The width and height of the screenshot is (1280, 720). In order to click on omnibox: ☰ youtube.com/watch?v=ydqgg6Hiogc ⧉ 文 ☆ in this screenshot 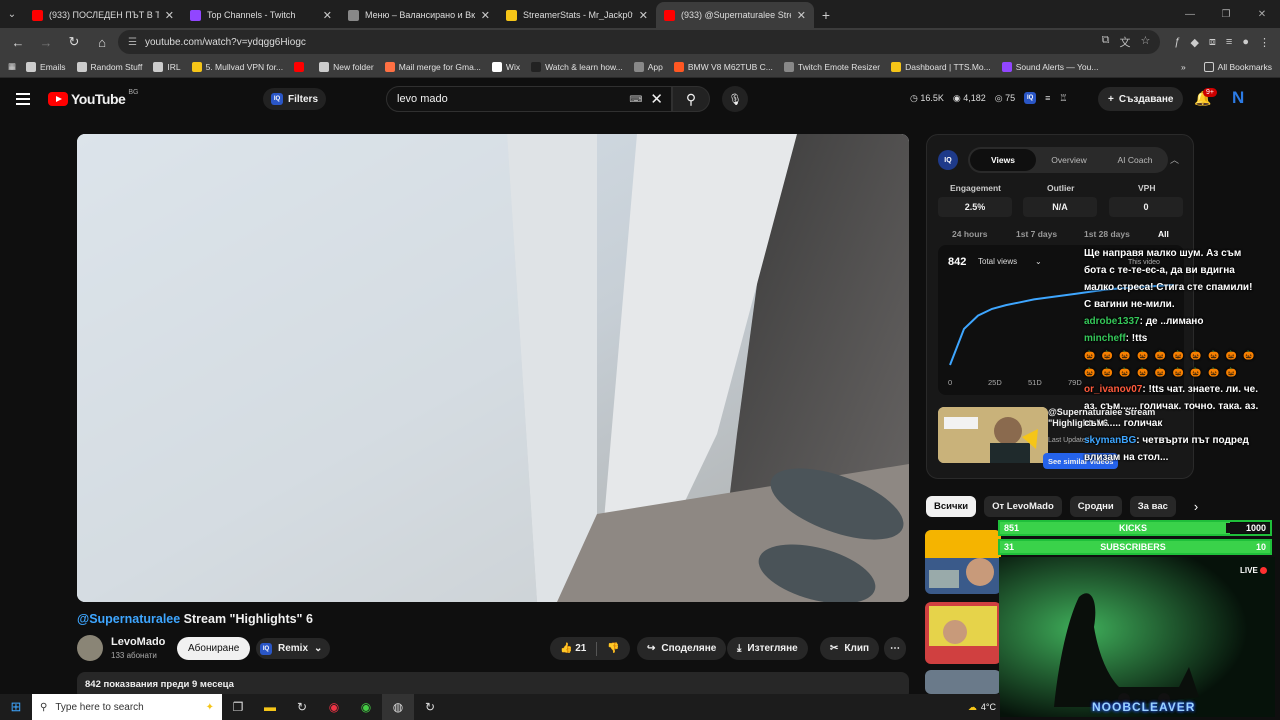, I will do `click(639, 42)`.